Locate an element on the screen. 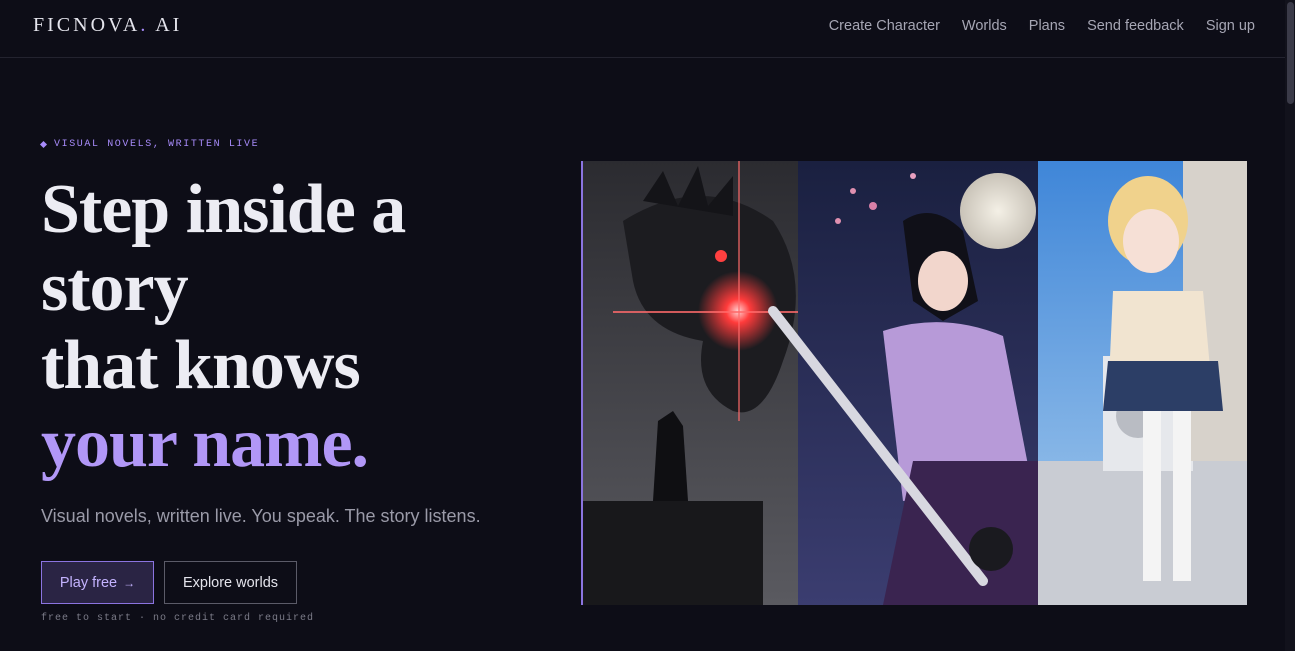  explore-worlds-button: Explore worlds is located at coordinates (230, 582).